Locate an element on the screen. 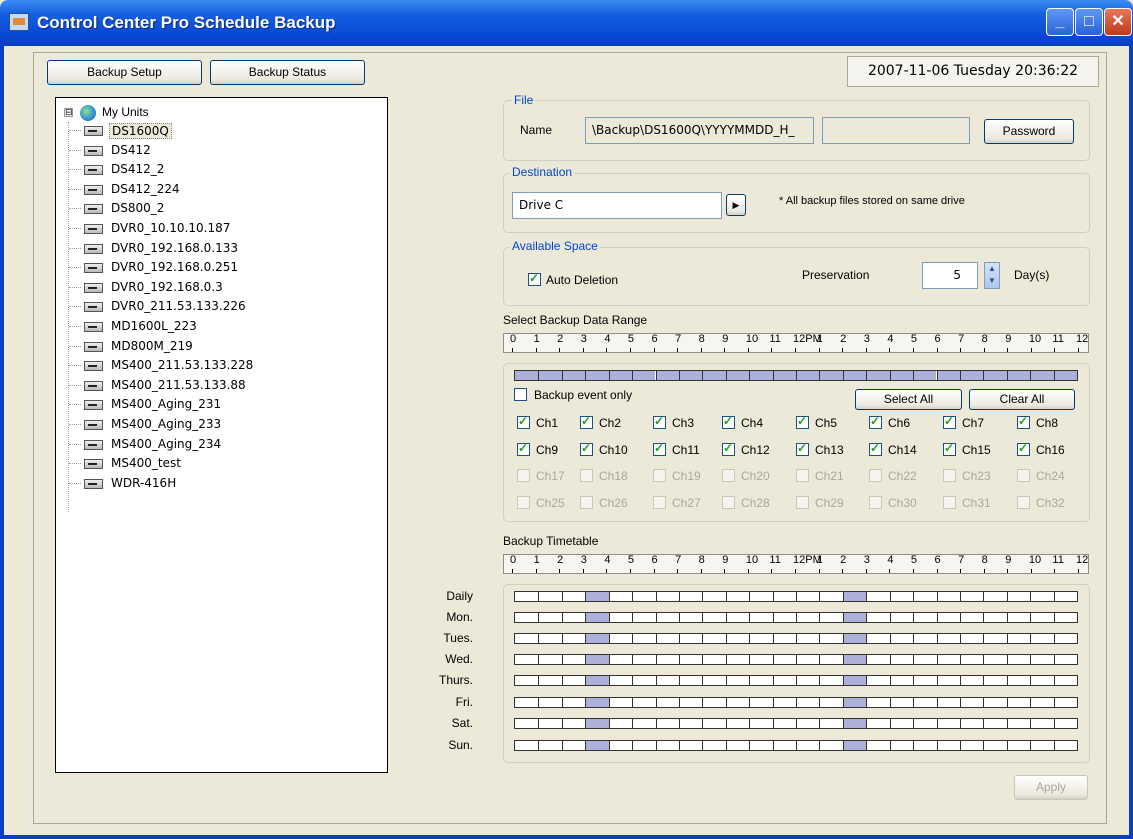 The width and height of the screenshot is (1133, 839). name-field: \Backup\DS1600Q\YYYYMMDD_H_ is located at coordinates (699, 130).